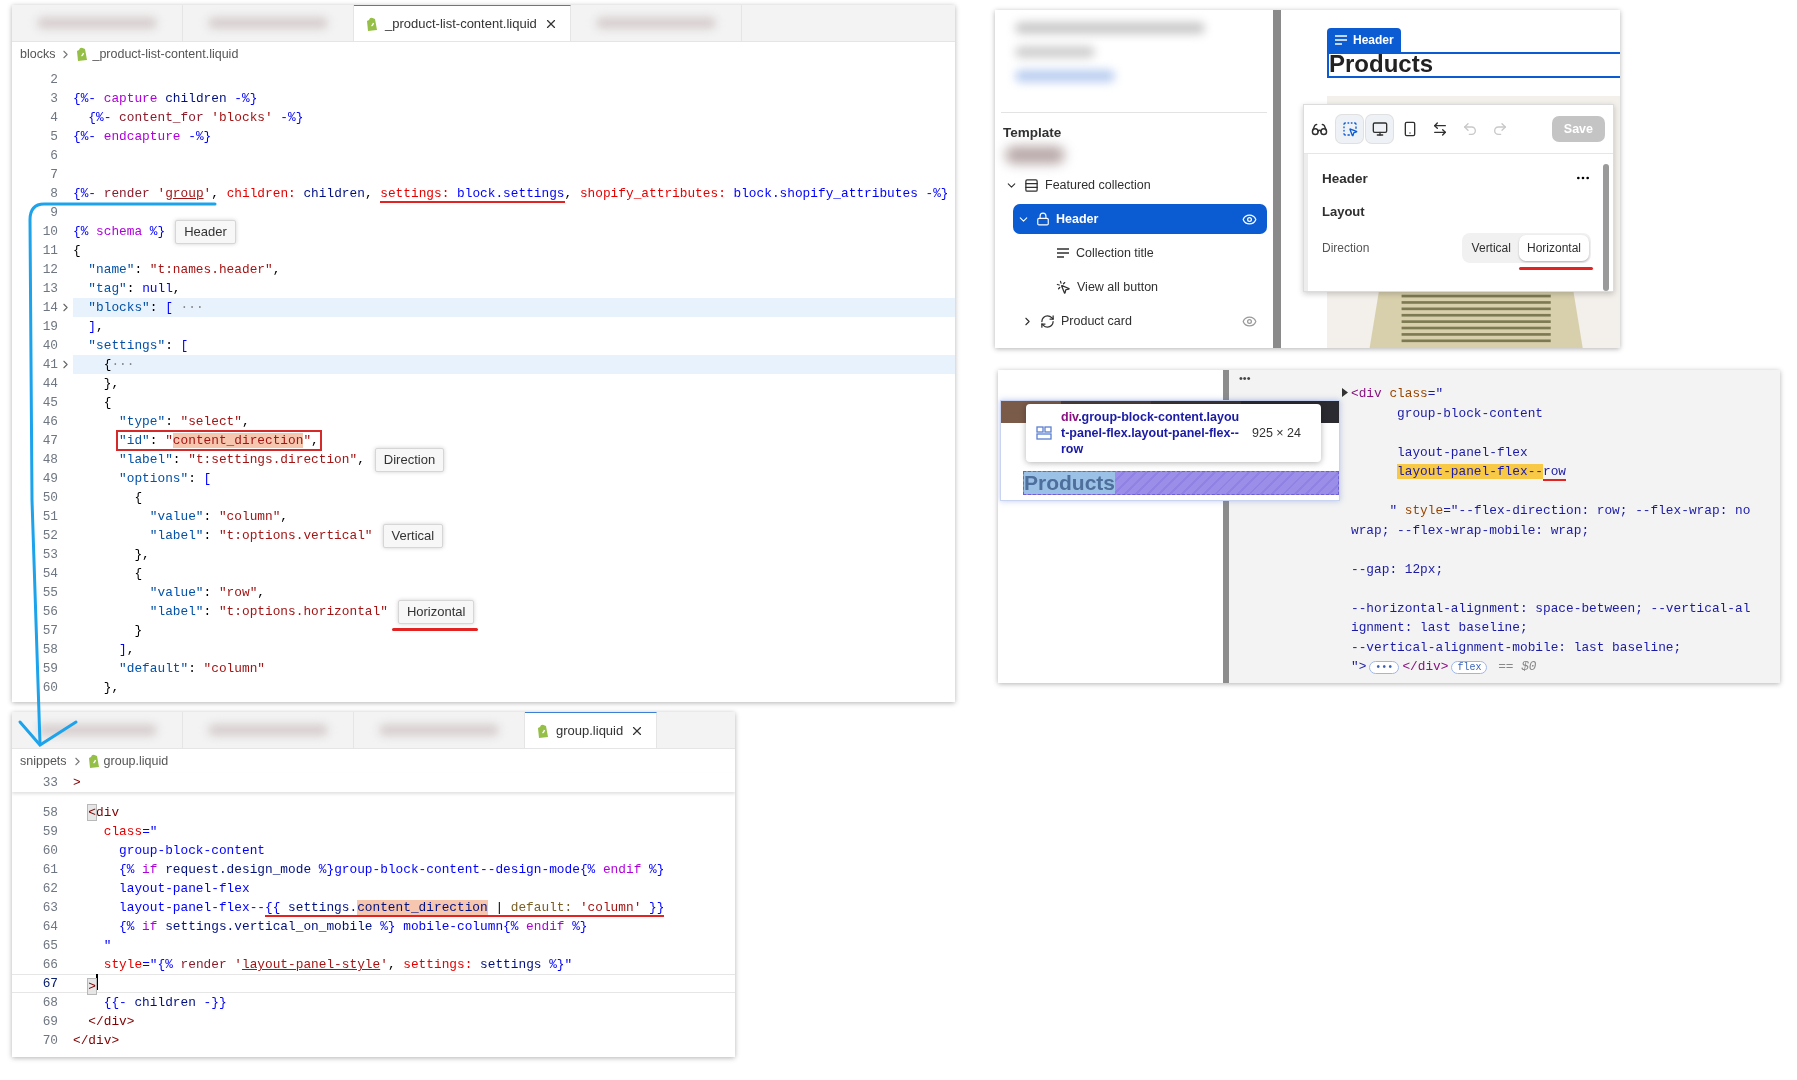  What do you see at coordinates (1031, 185) in the screenshot?
I see `section-icon` at bounding box center [1031, 185].